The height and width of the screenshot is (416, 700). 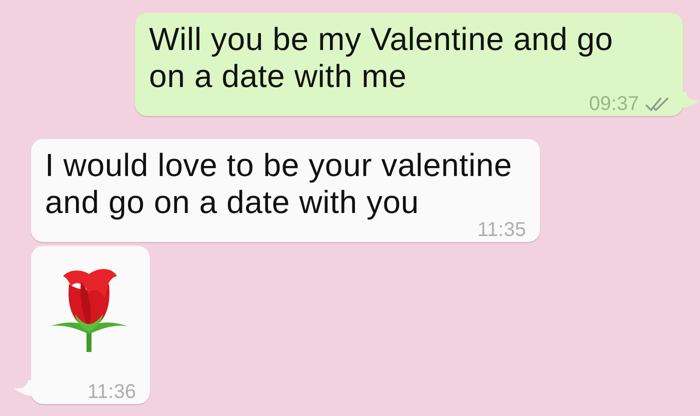 What do you see at coordinates (279, 184) in the screenshot?
I see `message-text: I would love to be your valentine and go on a date with you` at bounding box center [279, 184].